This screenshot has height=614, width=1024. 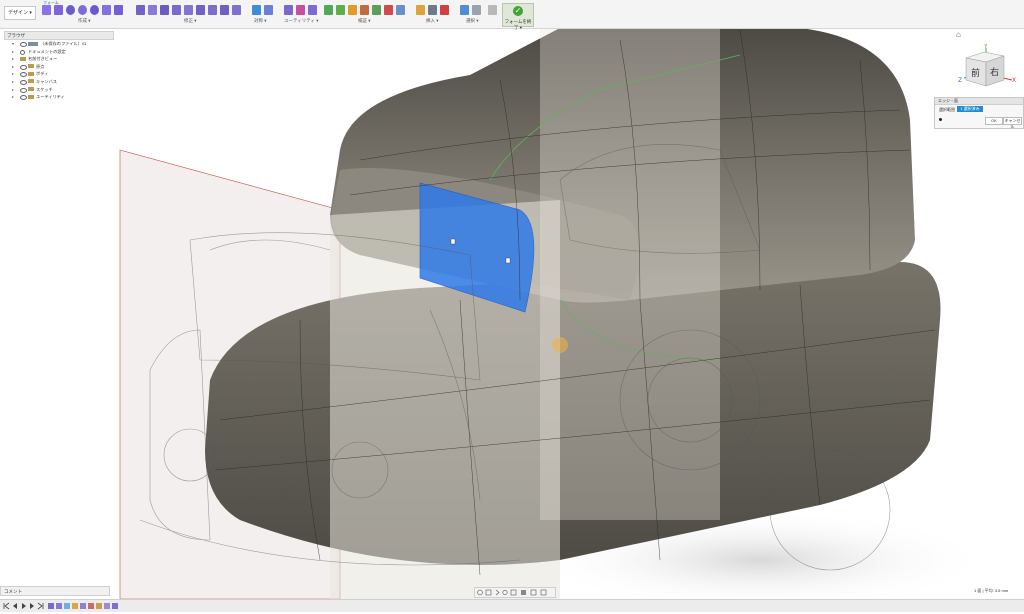 What do you see at coordinates (94, 10) in the screenshot?
I see `torus-tool-icon` at bounding box center [94, 10].